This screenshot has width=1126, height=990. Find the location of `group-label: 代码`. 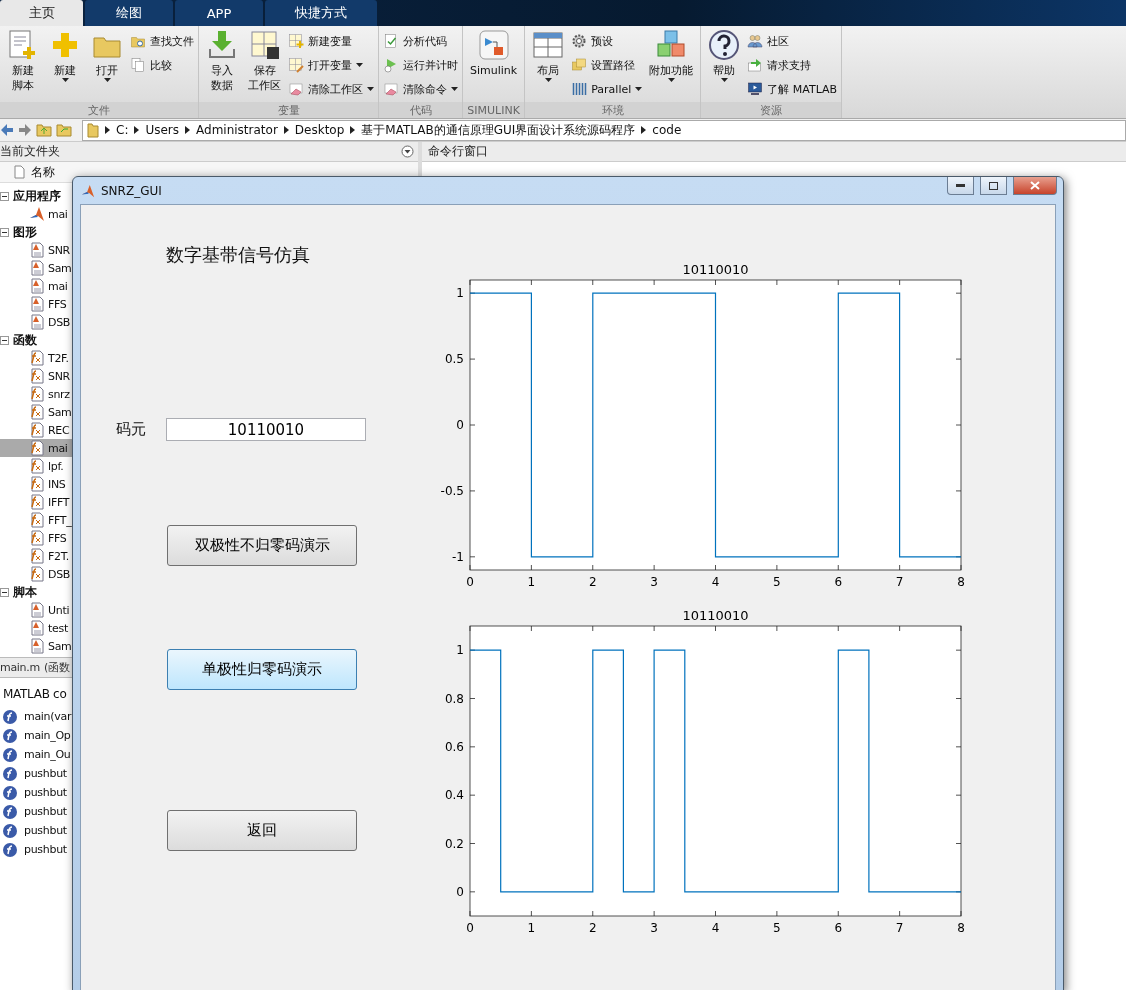

group-label: 代码 is located at coordinates (420, 110).